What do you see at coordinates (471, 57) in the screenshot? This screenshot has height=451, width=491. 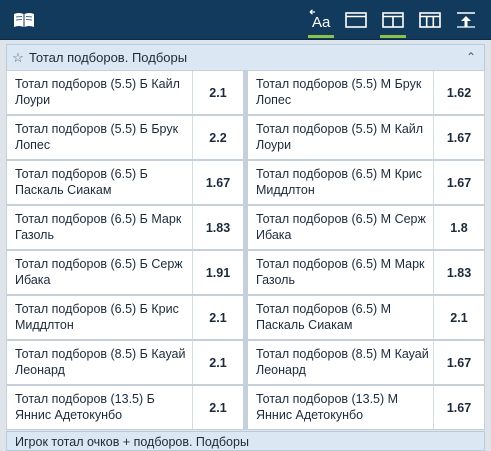 I see `chevron-up-icon: ⌃` at bounding box center [471, 57].